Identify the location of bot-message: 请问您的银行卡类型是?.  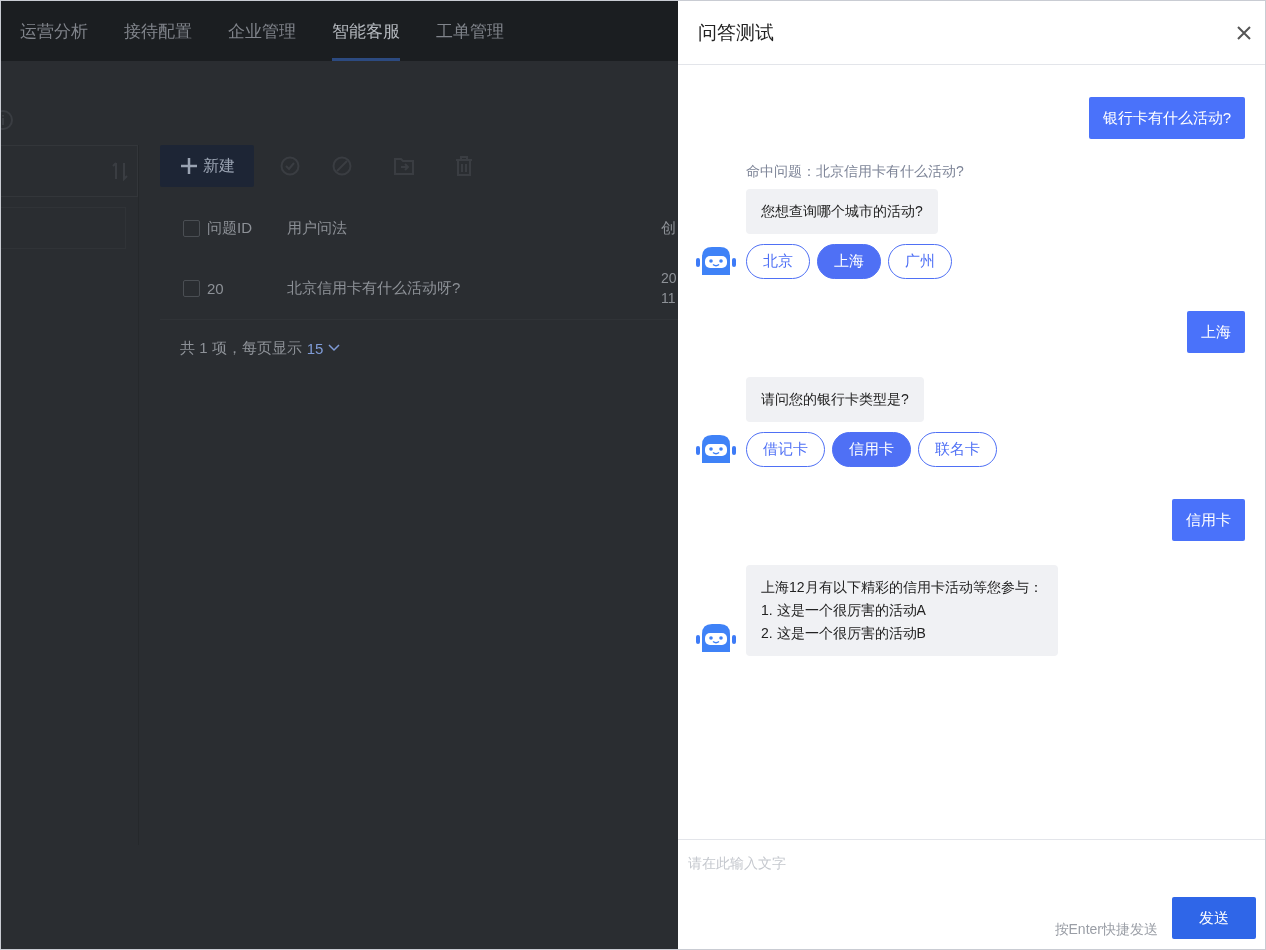
(835, 399).